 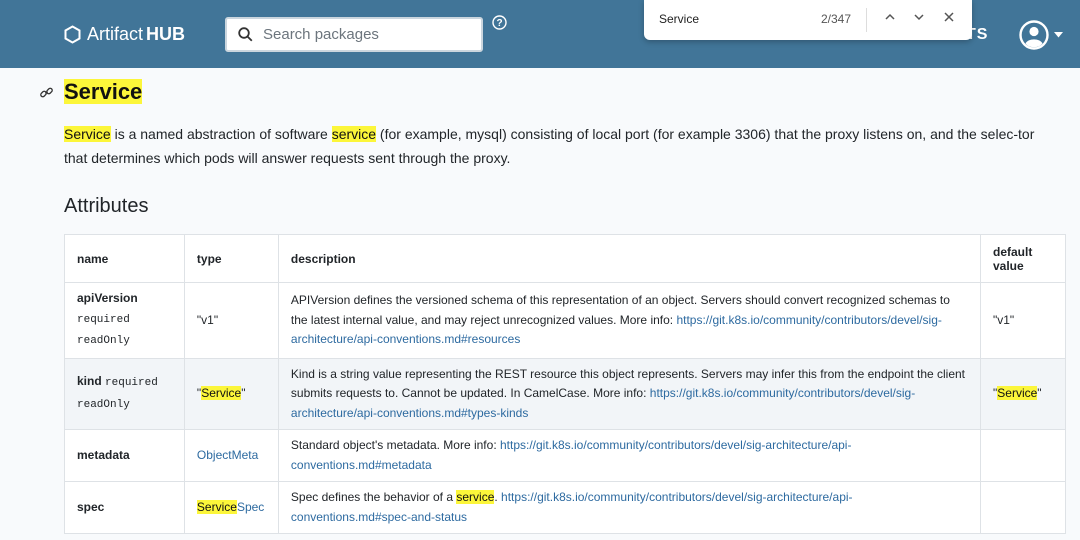 What do you see at coordinates (808, 20) in the screenshot?
I see `find-in-page-bar: Service 2/347` at bounding box center [808, 20].